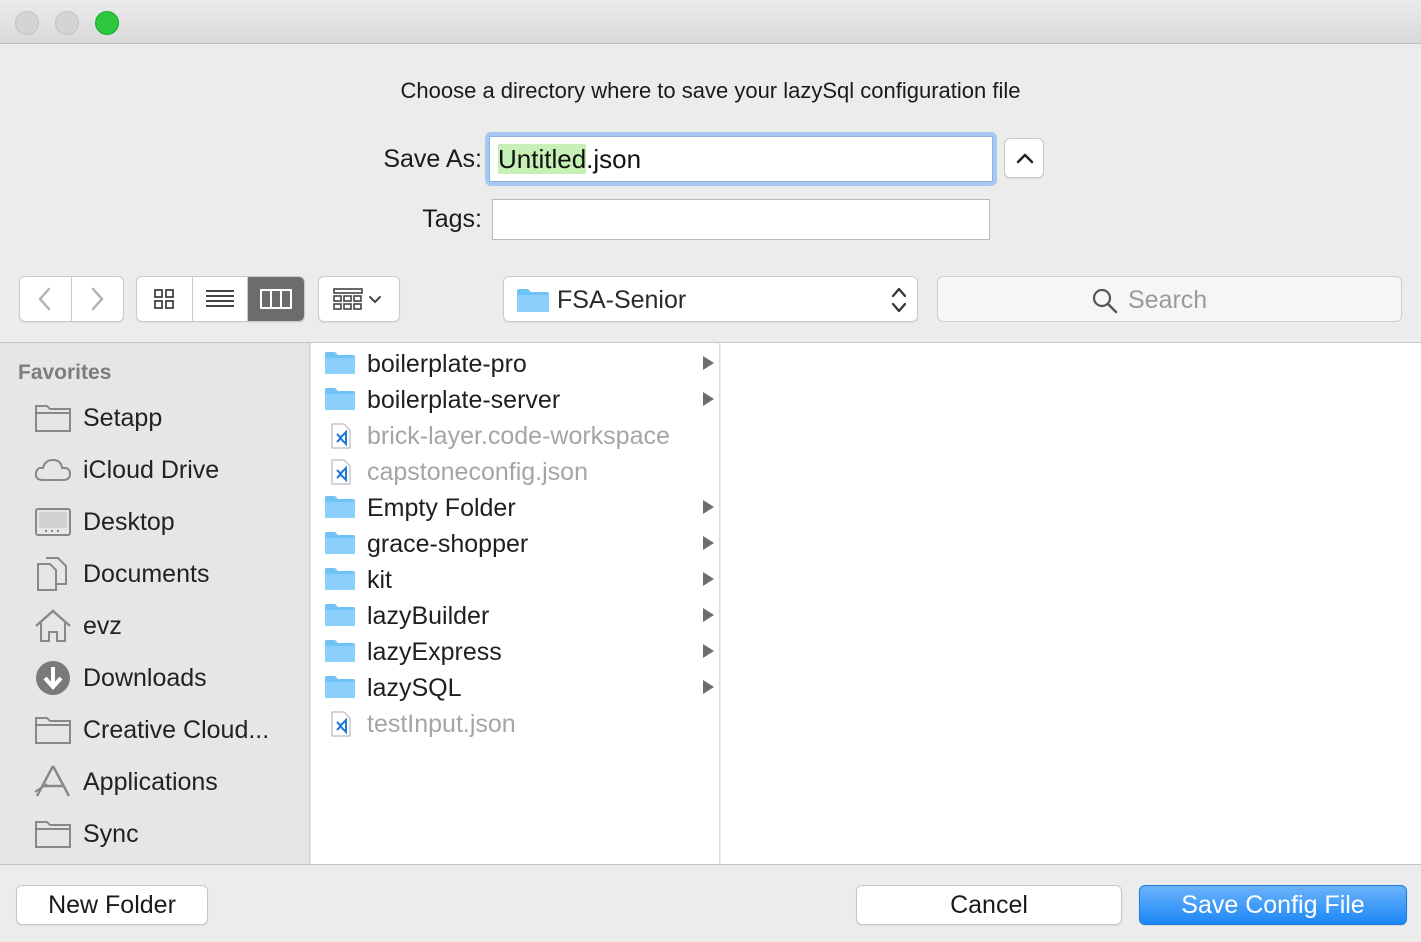  What do you see at coordinates (515, 579) in the screenshot?
I see `file-item-kit: kit` at bounding box center [515, 579].